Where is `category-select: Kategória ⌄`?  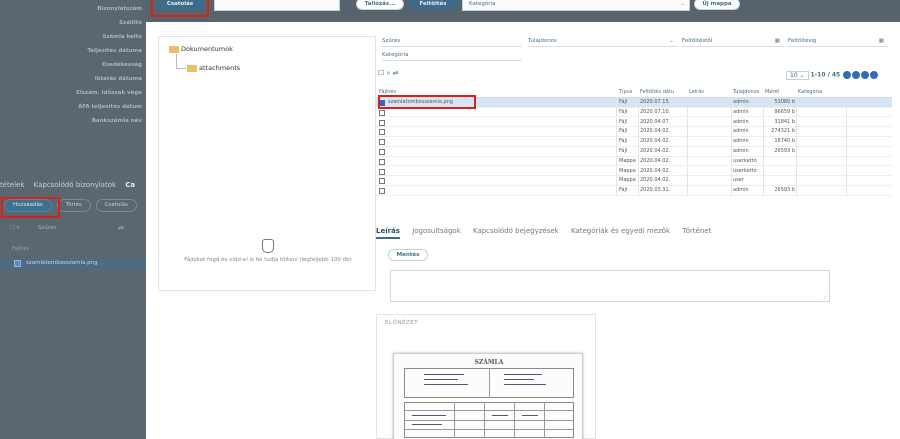
category-select: Kategória ⌄ is located at coordinates (576, 5).